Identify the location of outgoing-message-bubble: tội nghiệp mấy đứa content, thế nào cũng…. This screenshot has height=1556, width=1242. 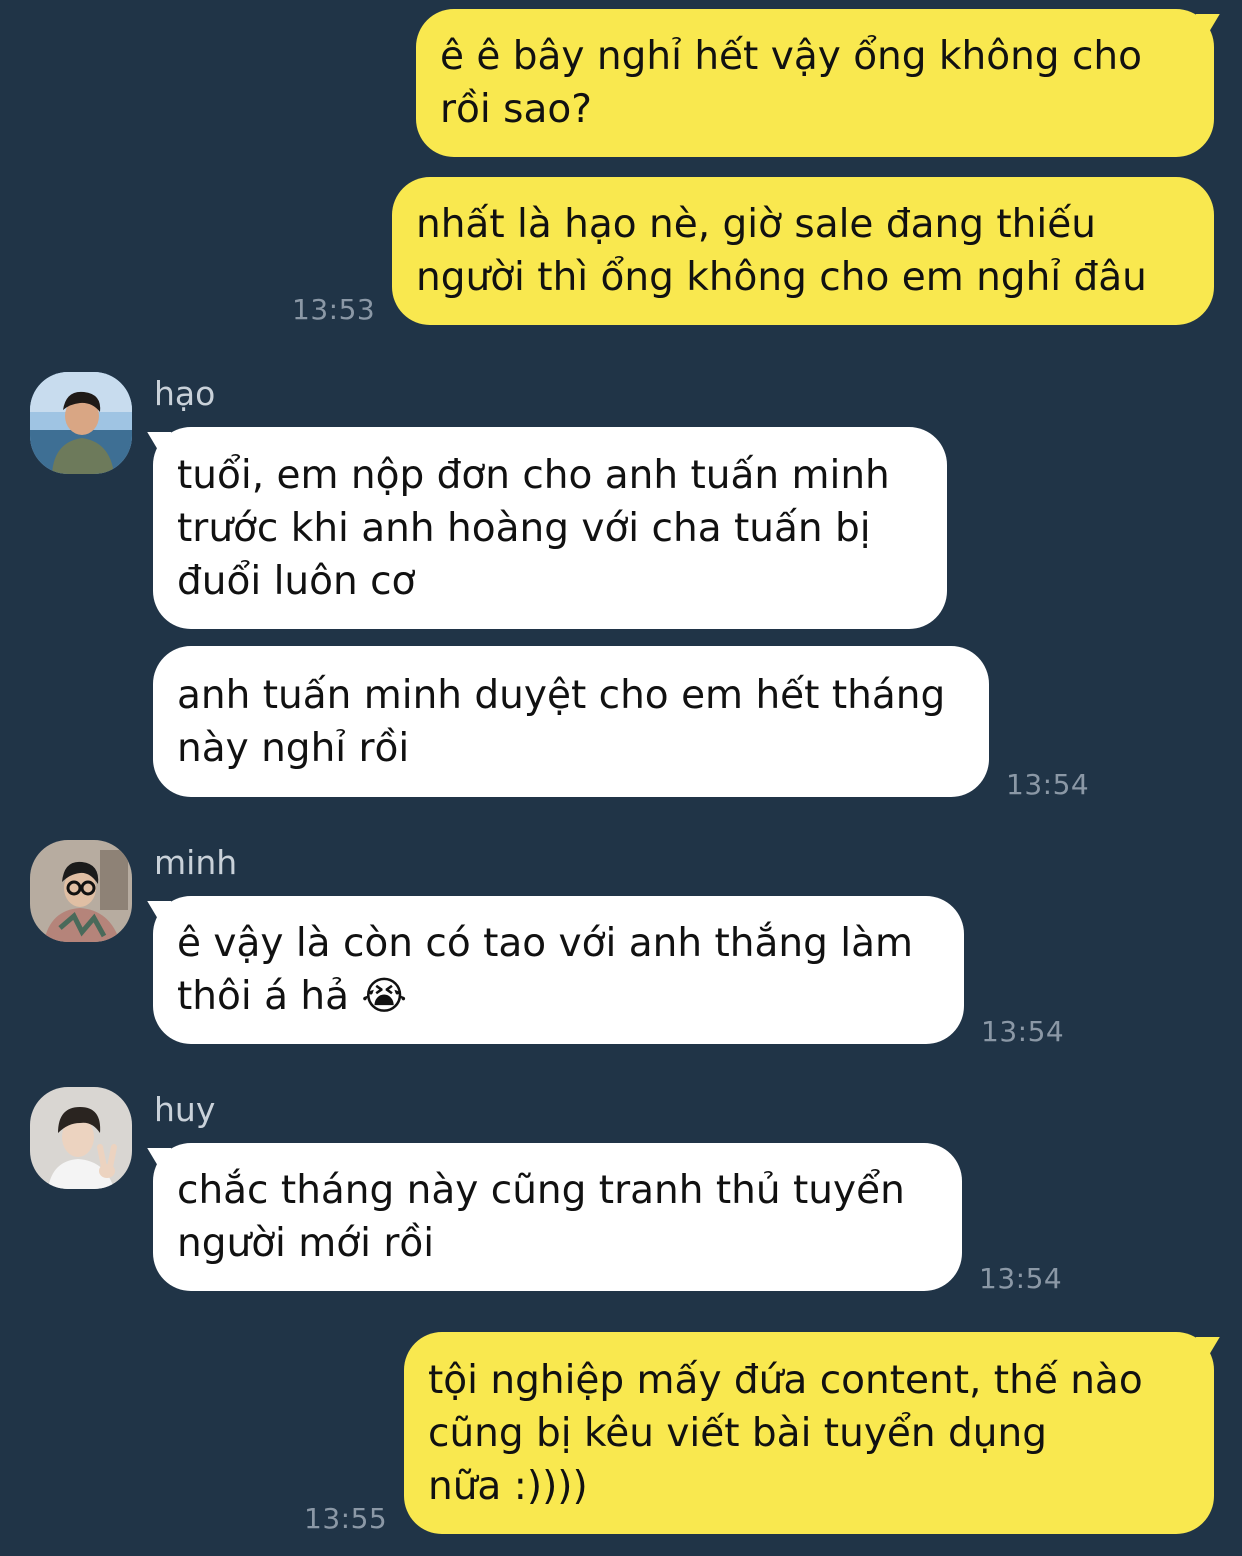
(809, 1433).